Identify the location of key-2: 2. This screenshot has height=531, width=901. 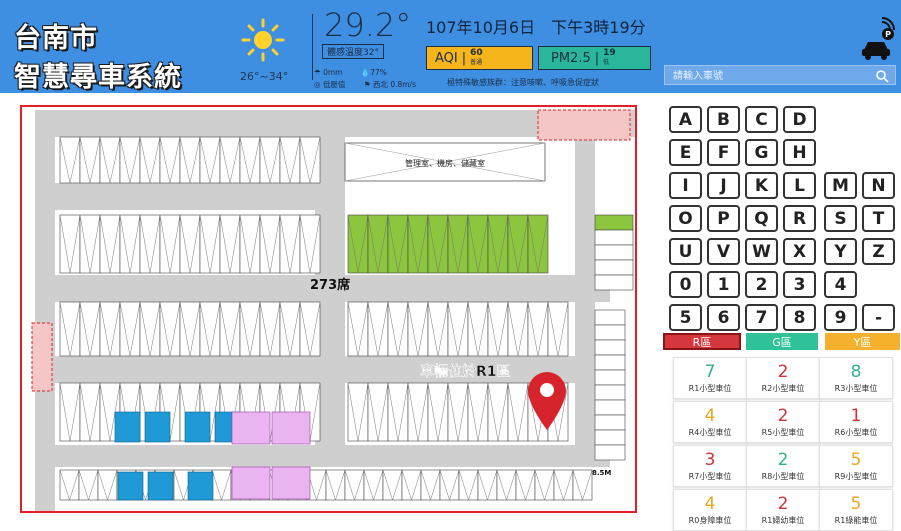
(761, 284).